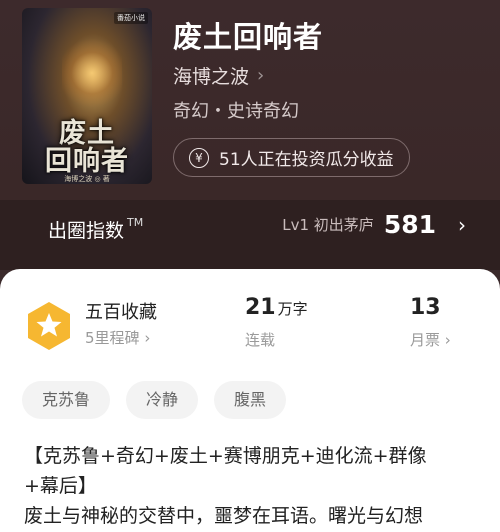 The width and height of the screenshot is (500, 532). What do you see at coordinates (66, 400) in the screenshot?
I see `tag-chip: 克苏鲁` at bounding box center [66, 400].